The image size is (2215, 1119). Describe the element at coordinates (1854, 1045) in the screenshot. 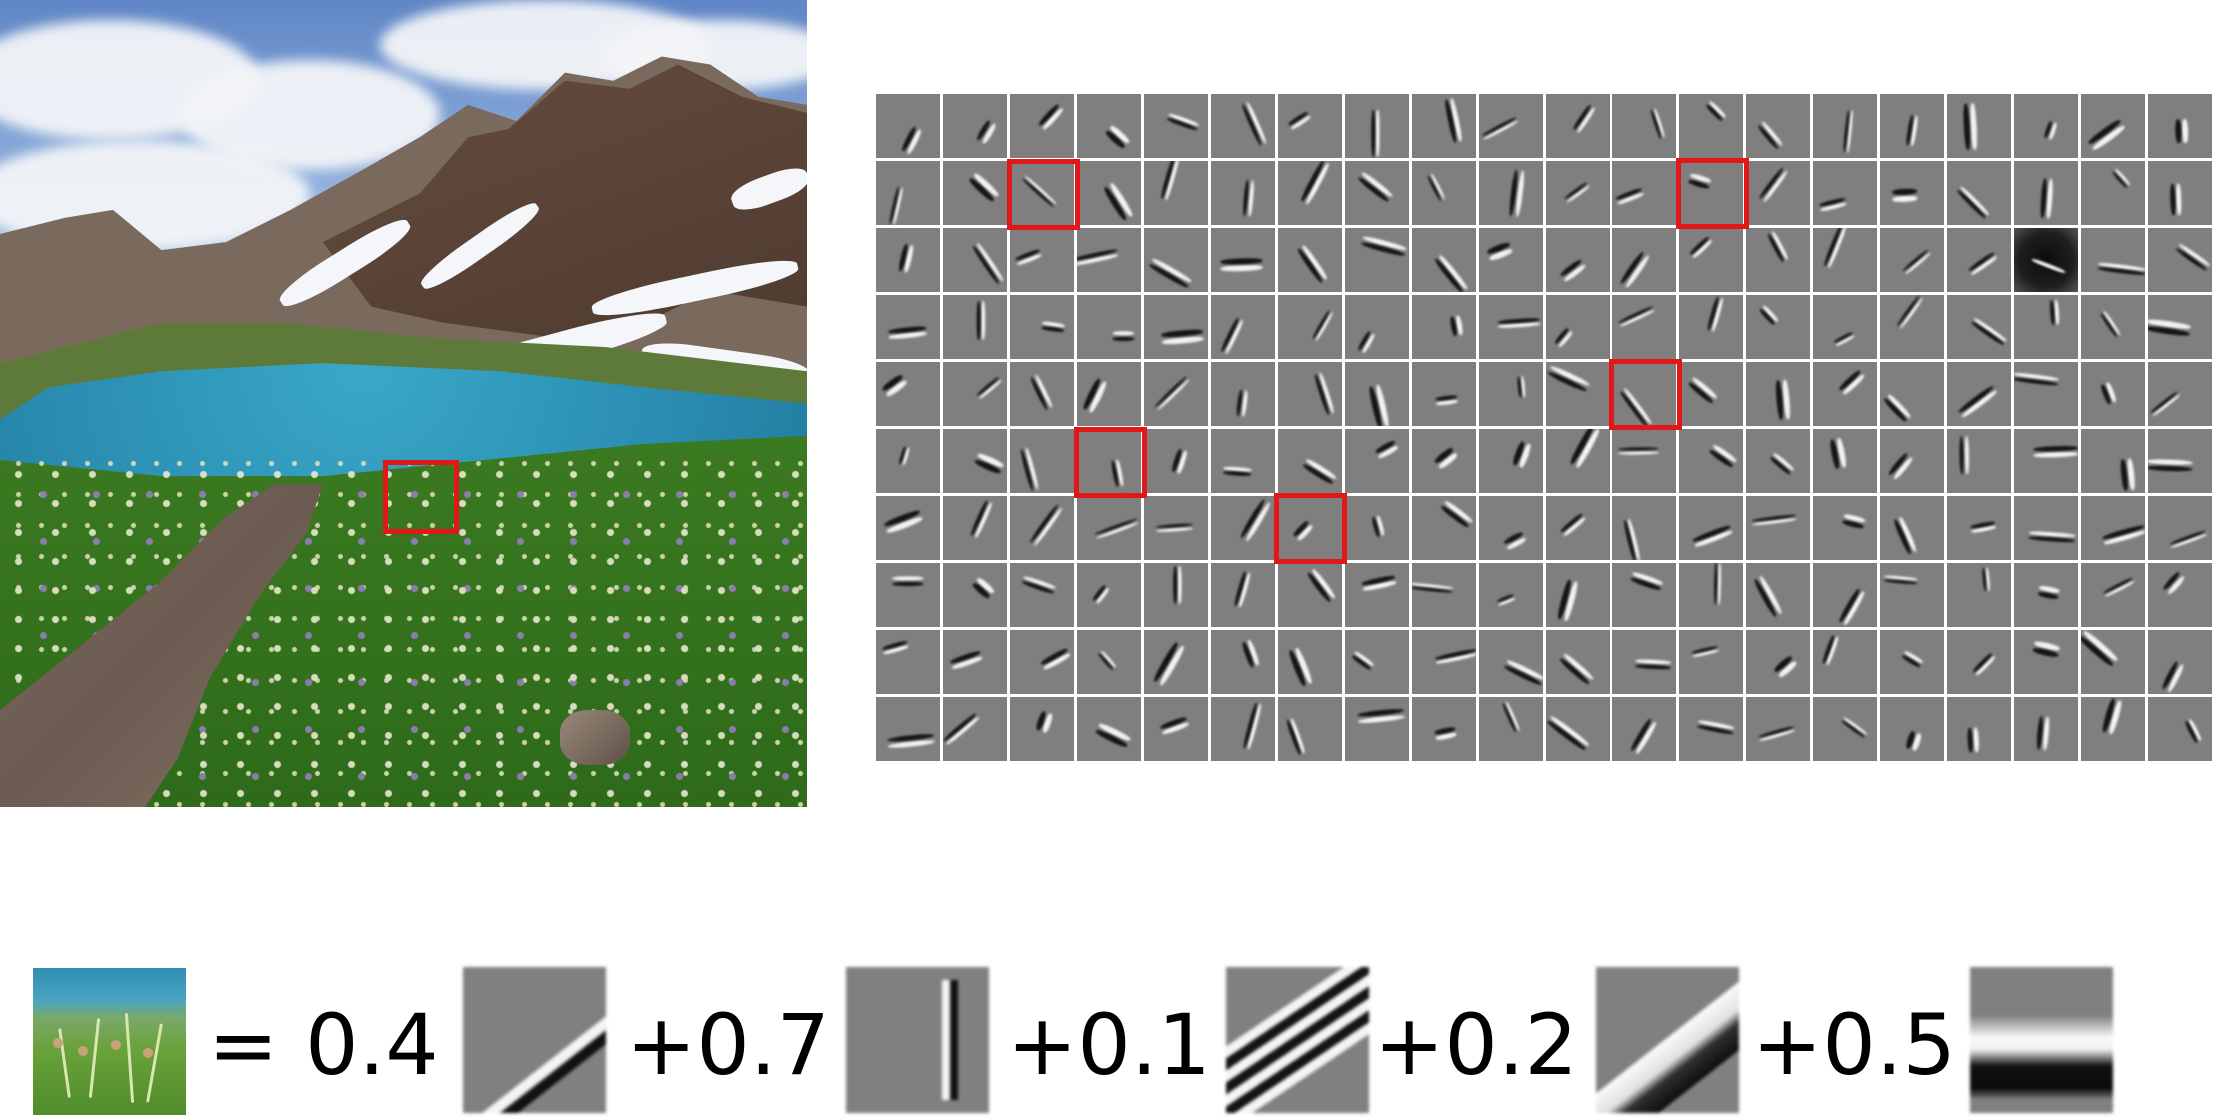

I see `term-4: +0.5` at that location.